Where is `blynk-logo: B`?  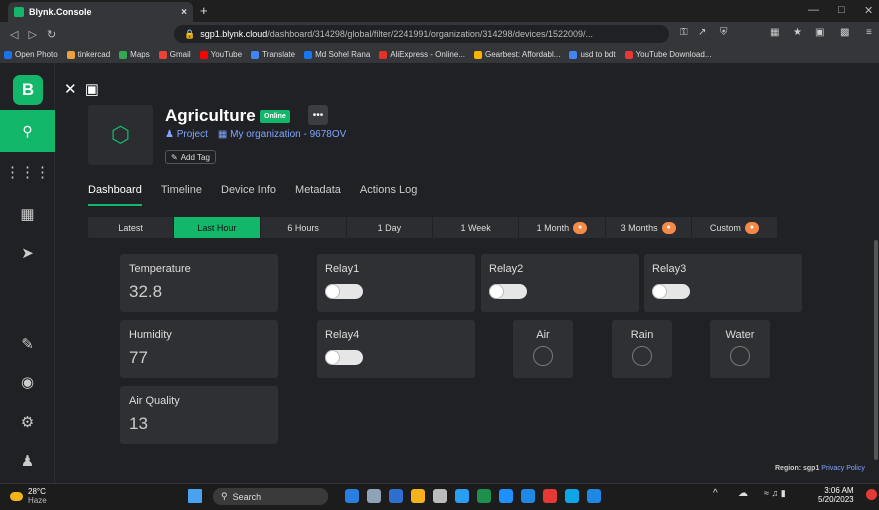 blynk-logo: B is located at coordinates (28, 90).